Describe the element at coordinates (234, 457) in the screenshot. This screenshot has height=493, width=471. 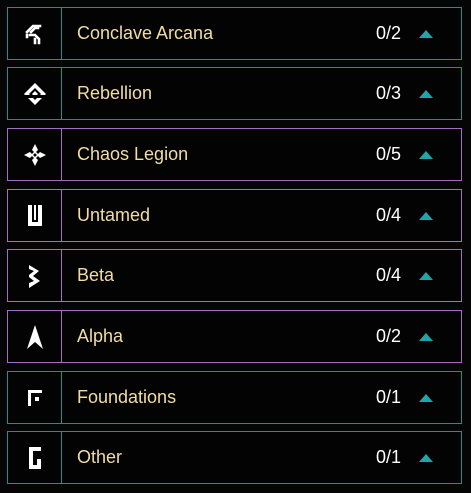
I see `edition-row-other: Other 0/1` at that location.